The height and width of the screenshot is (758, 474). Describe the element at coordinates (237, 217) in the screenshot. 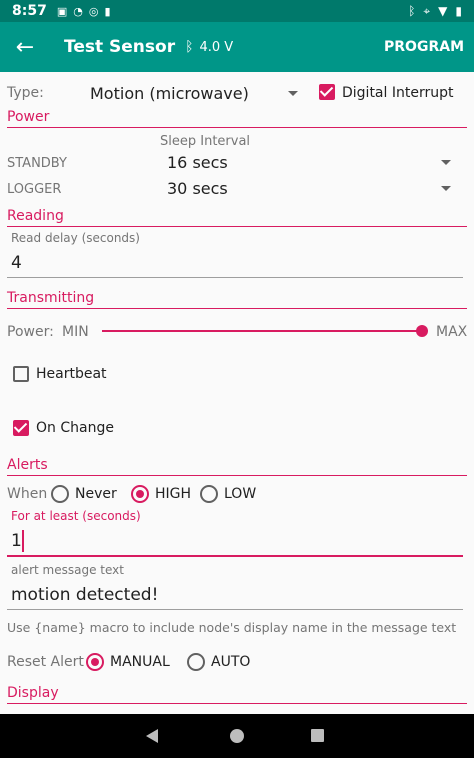

I see `reading-section-header: Reading` at that location.